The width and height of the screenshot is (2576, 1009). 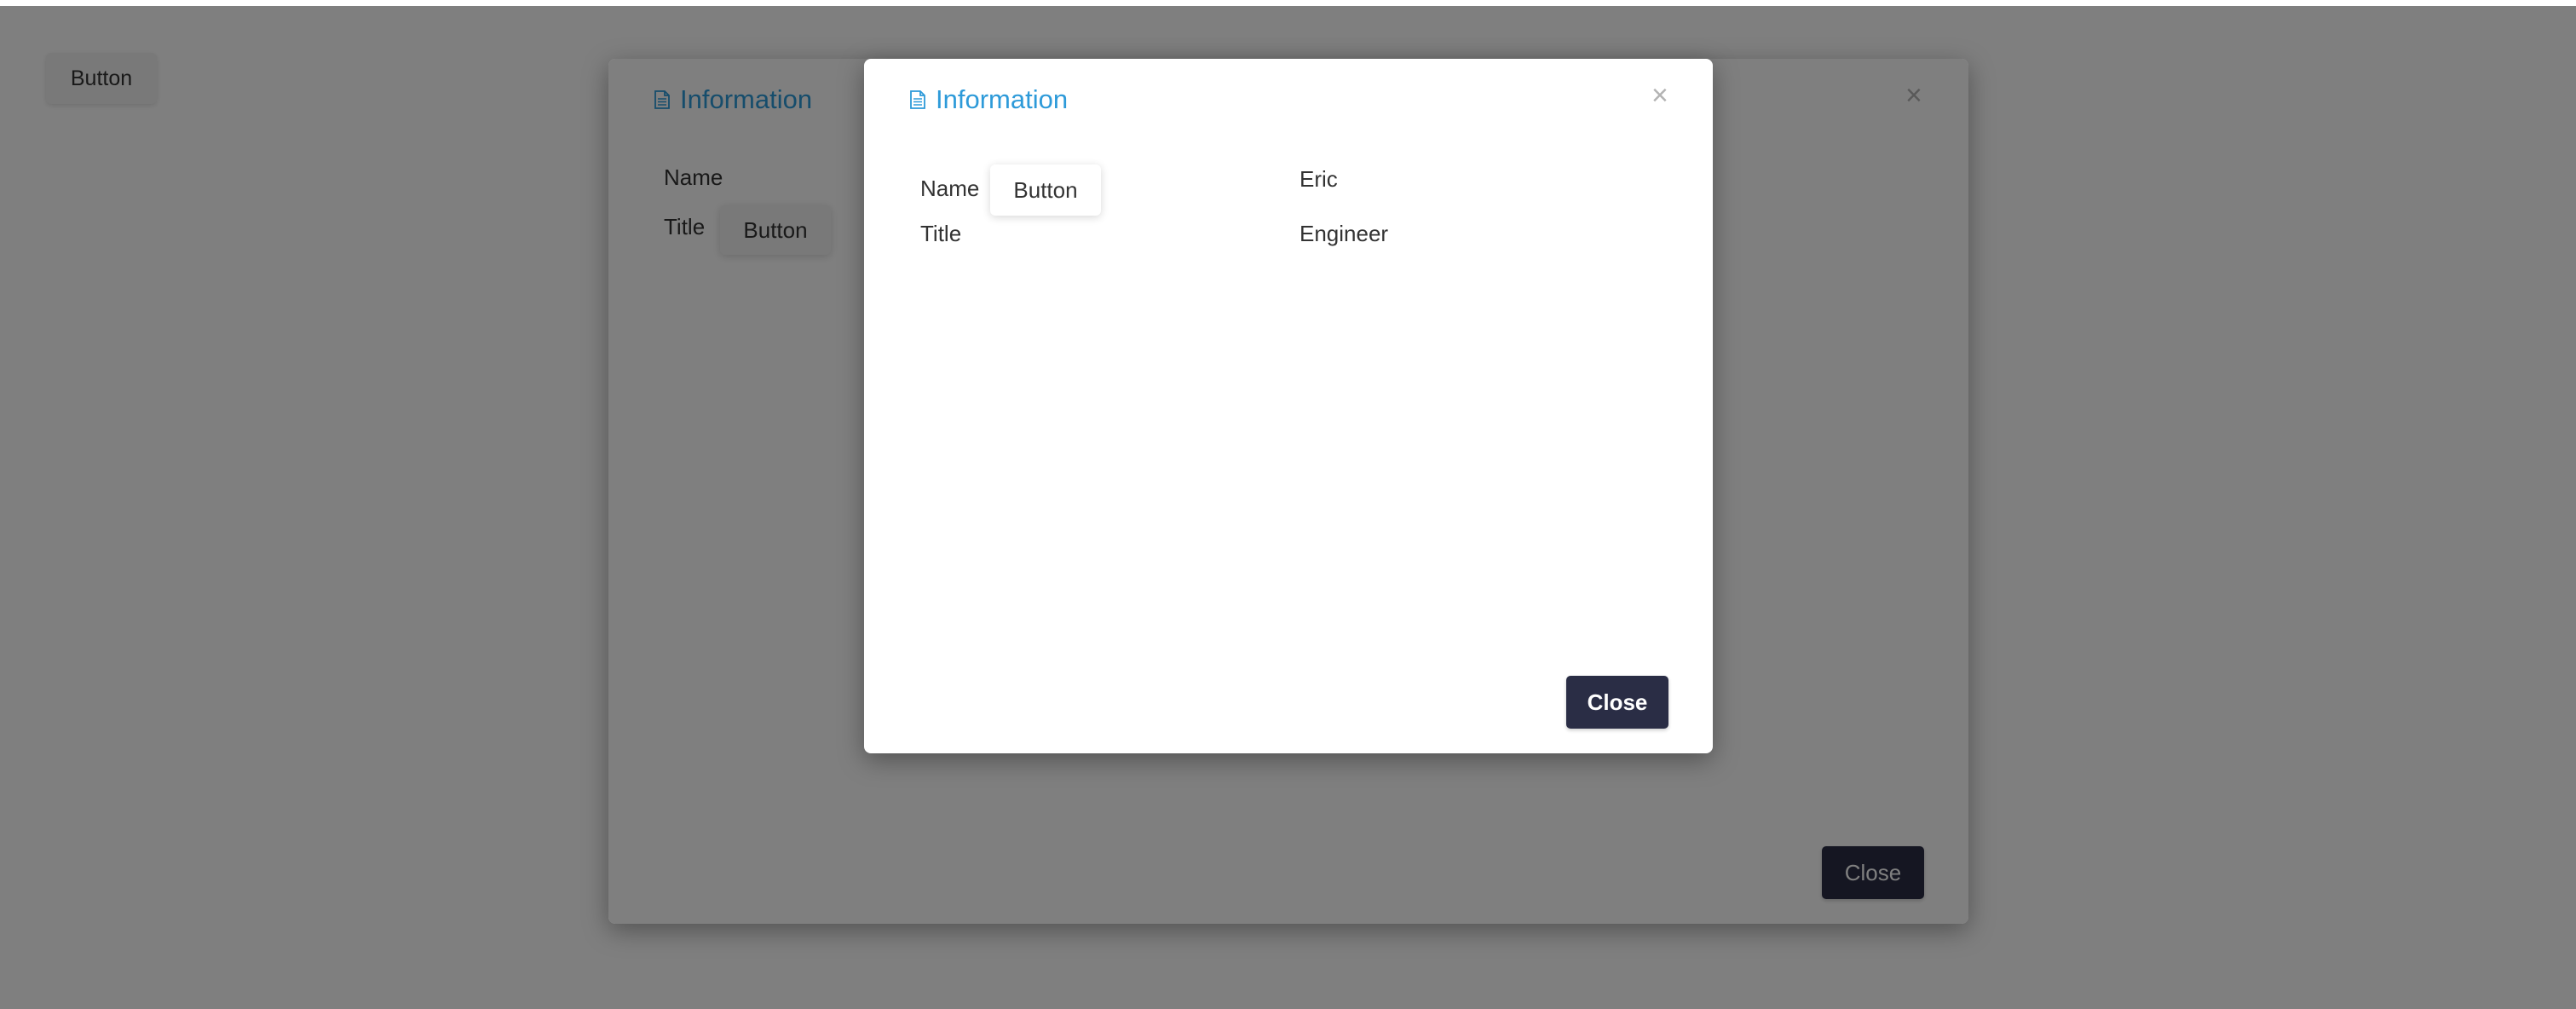 What do you see at coordinates (1319, 179) in the screenshot?
I see `front-name-value: Eric` at bounding box center [1319, 179].